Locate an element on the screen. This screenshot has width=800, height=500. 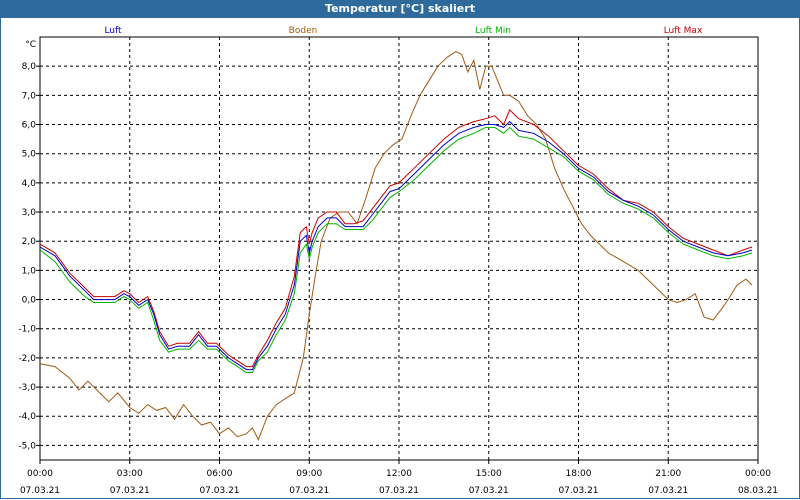
y-tick-label: 0,0 is located at coordinates (29, 301).